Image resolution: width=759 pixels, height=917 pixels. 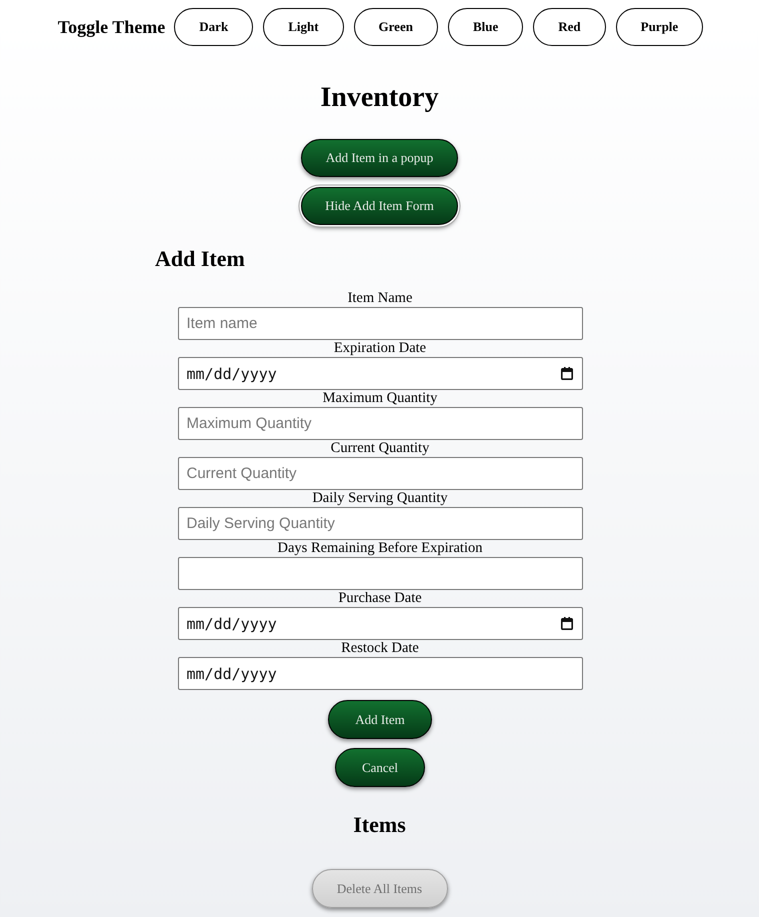 I want to click on theme-button: Green, so click(x=396, y=27).